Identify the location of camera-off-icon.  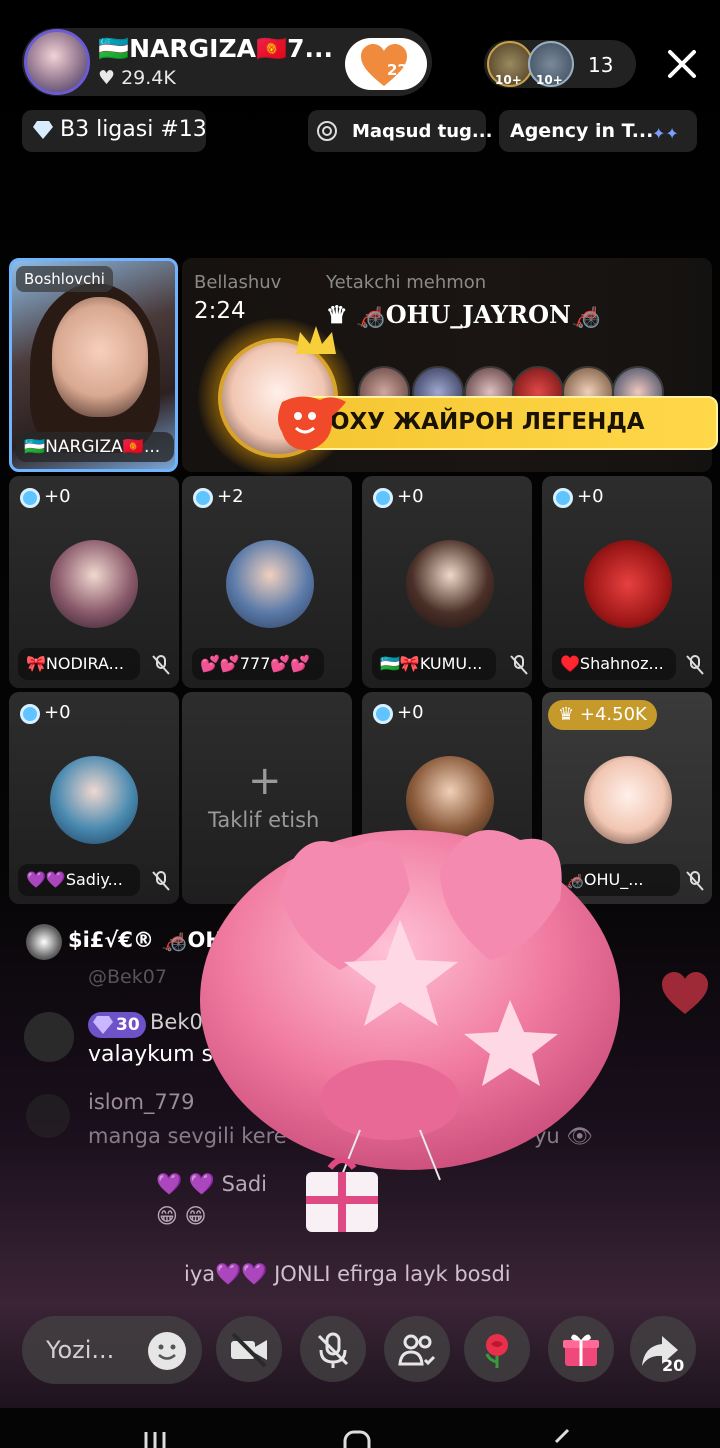
(249, 1350).